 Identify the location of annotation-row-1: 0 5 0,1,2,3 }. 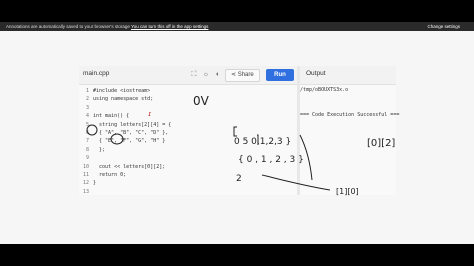
(262, 142).